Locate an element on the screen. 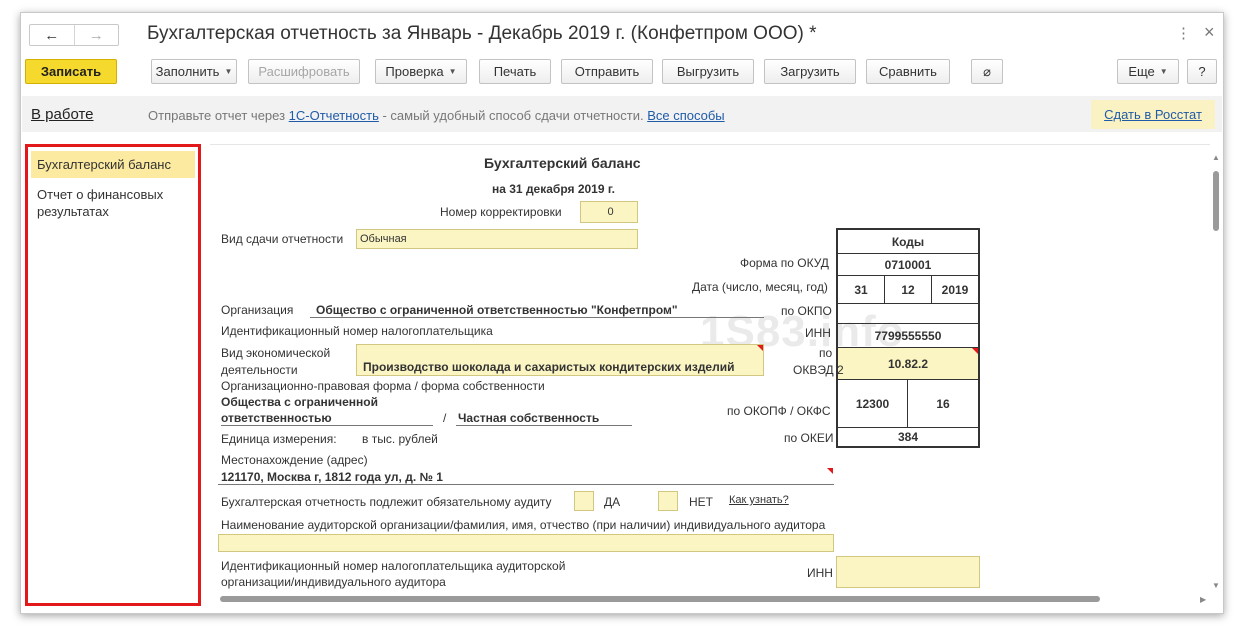 Image resolution: width=1245 pixels, height=634 pixels. paperclip-icon: ⌀ is located at coordinates (987, 71).